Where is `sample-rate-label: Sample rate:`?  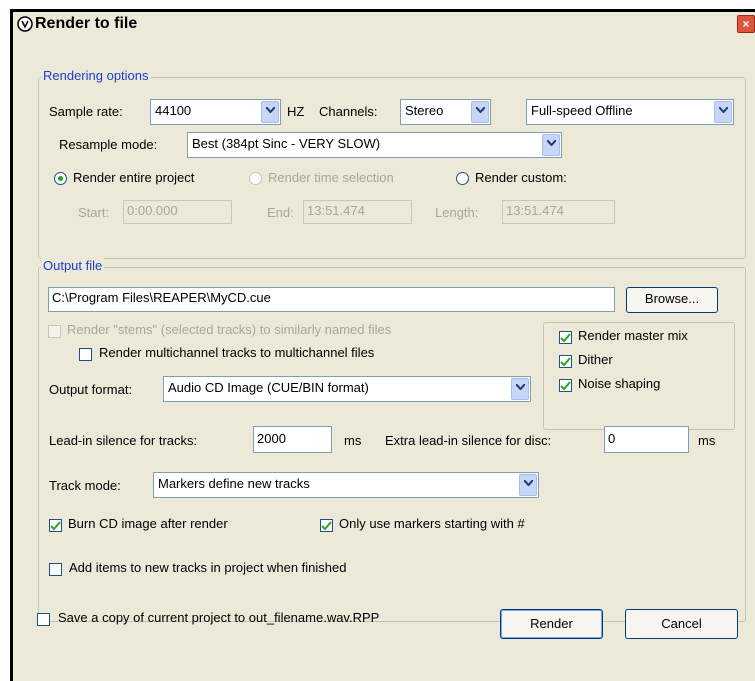 sample-rate-label: Sample rate: is located at coordinates (86, 111).